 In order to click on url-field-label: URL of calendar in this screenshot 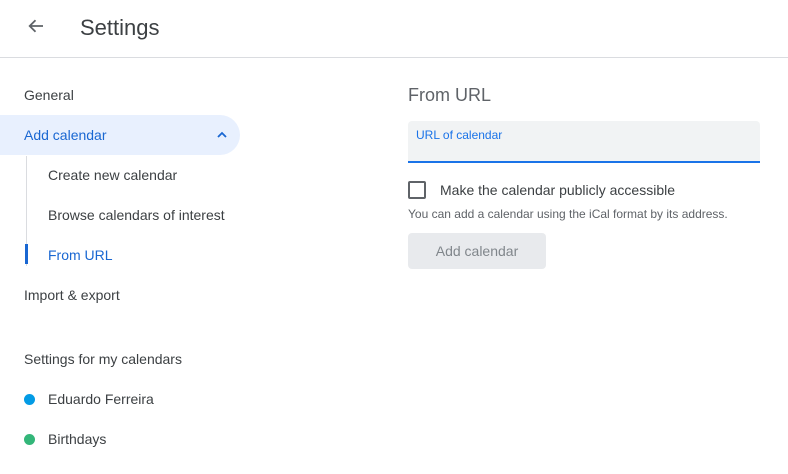, I will do `click(459, 135)`.